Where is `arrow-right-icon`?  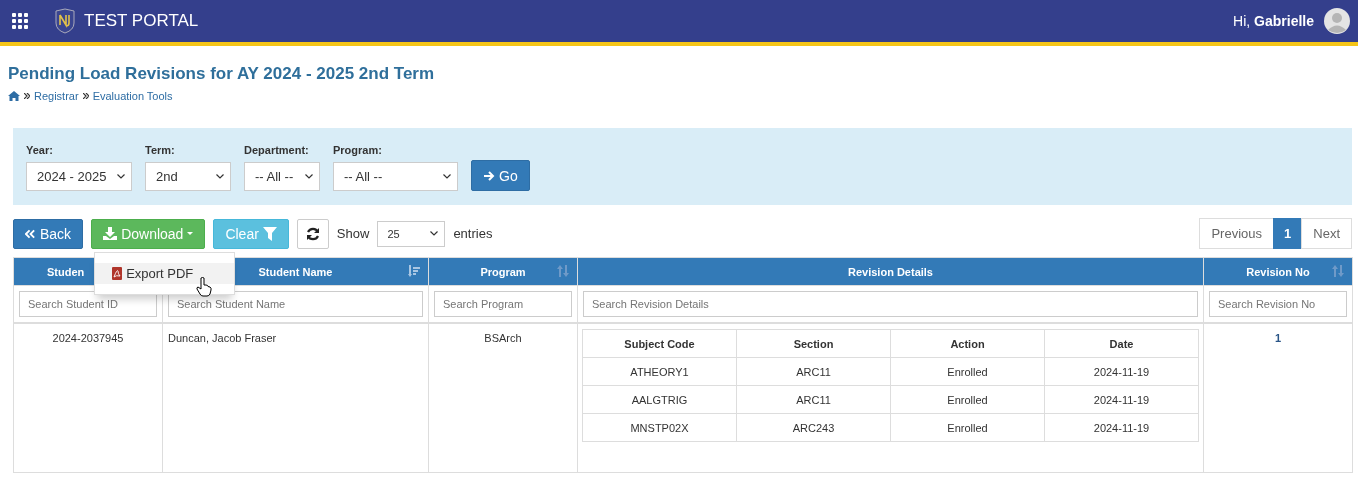 arrow-right-icon is located at coordinates (489, 175).